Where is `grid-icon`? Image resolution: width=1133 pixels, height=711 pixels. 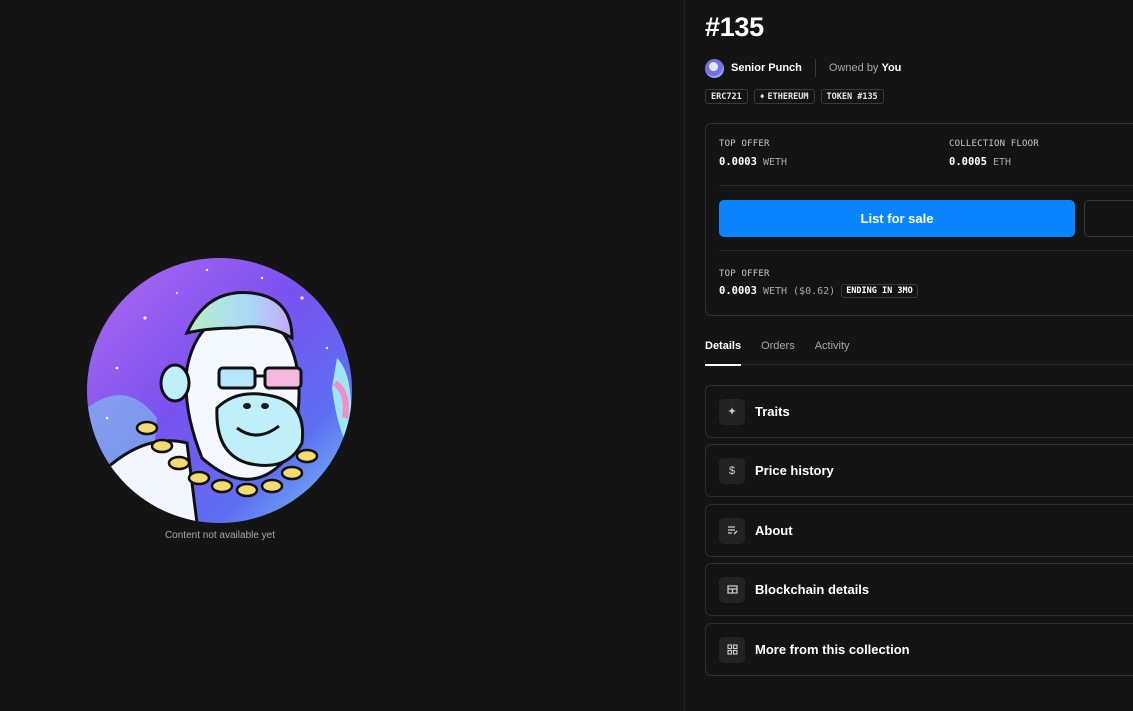 grid-icon is located at coordinates (732, 649).